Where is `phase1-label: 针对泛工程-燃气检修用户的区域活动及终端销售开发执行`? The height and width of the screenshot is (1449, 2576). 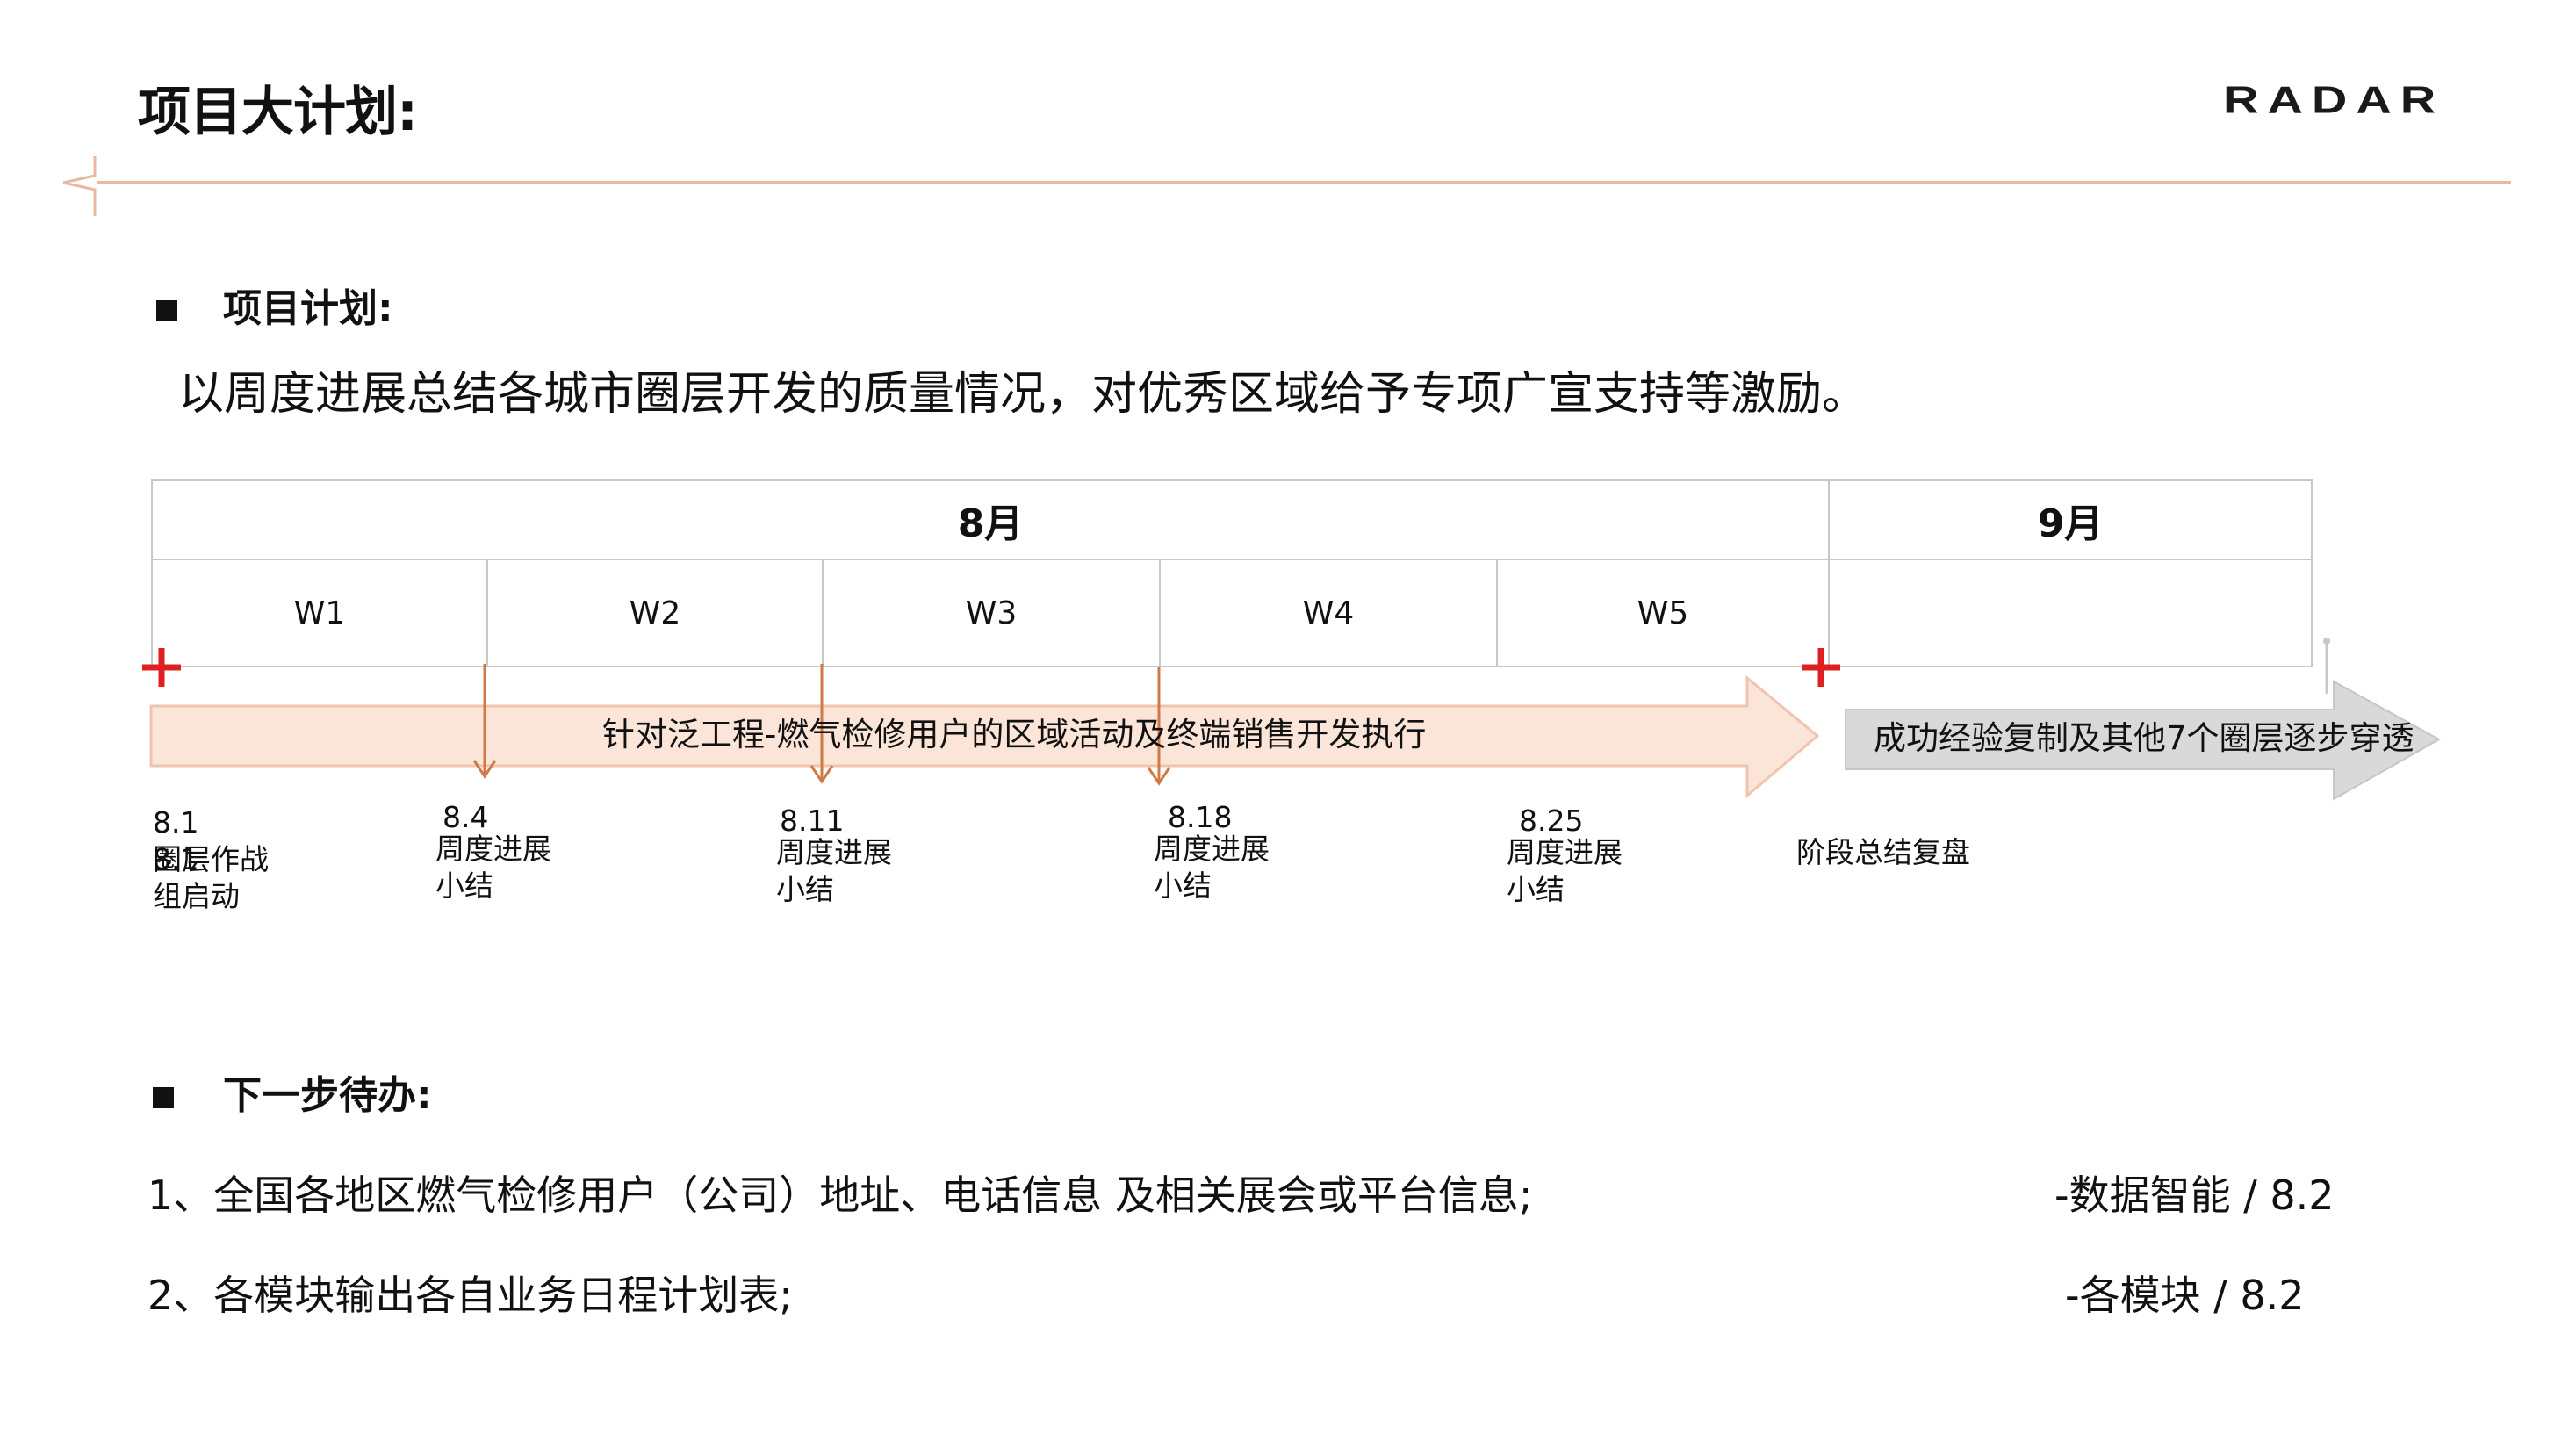 phase1-label: 针对泛工程-燃气检修用户的区域活动及终端销售开发执行 is located at coordinates (1014, 735).